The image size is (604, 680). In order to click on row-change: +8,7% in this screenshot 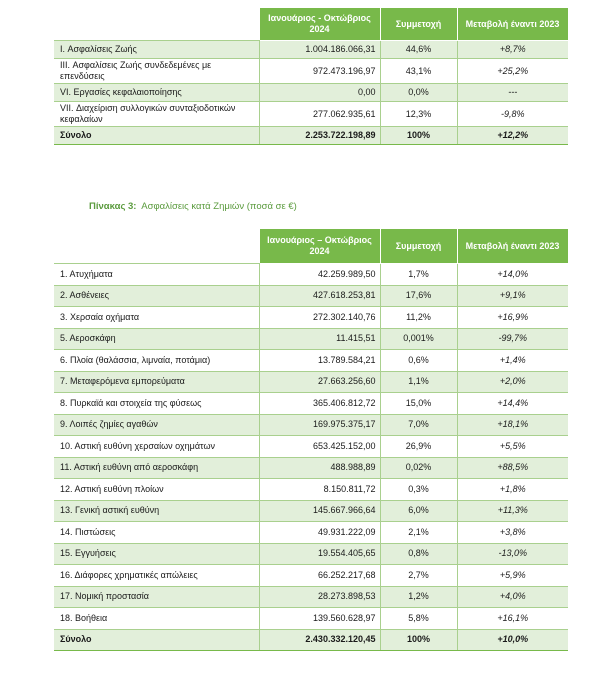, I will do `click(512, 49)`.